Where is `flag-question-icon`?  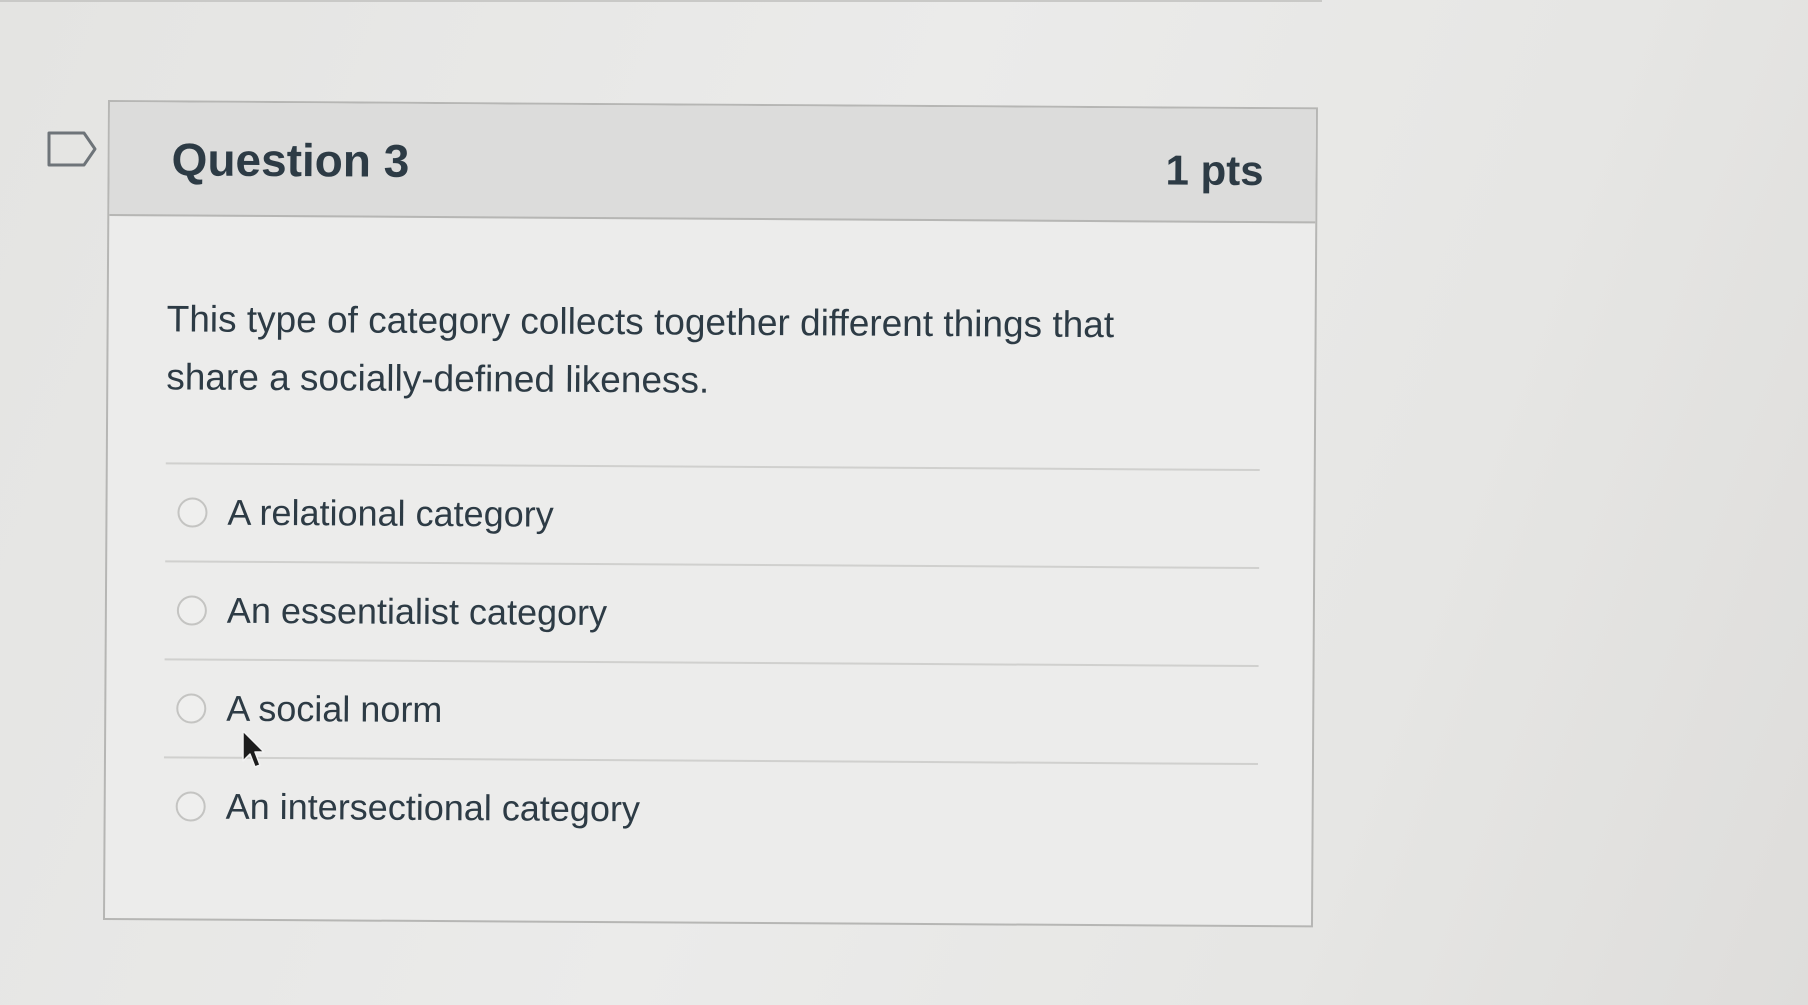
flag-question-icon is located at coordinates (72, 149).